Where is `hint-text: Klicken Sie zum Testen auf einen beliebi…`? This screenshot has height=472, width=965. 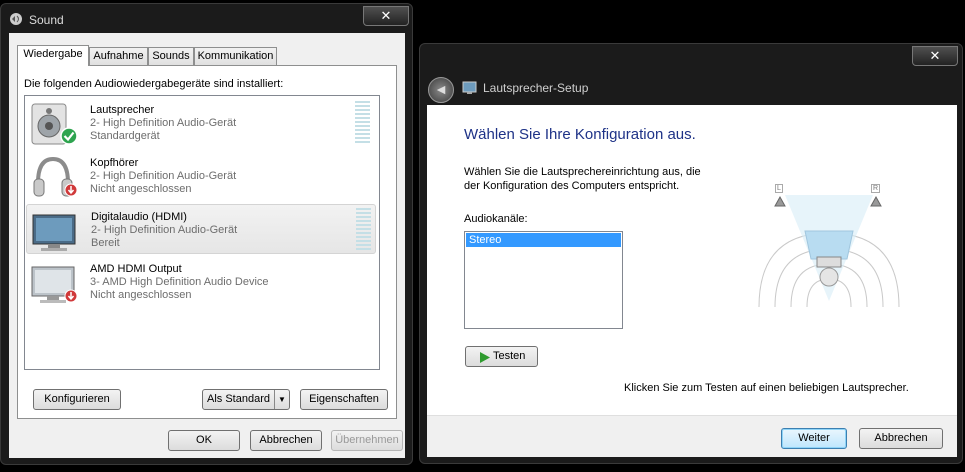 hint-text: Klicken Sie zum Testen auf einen beliebi… is located at coordinates (766, 388).